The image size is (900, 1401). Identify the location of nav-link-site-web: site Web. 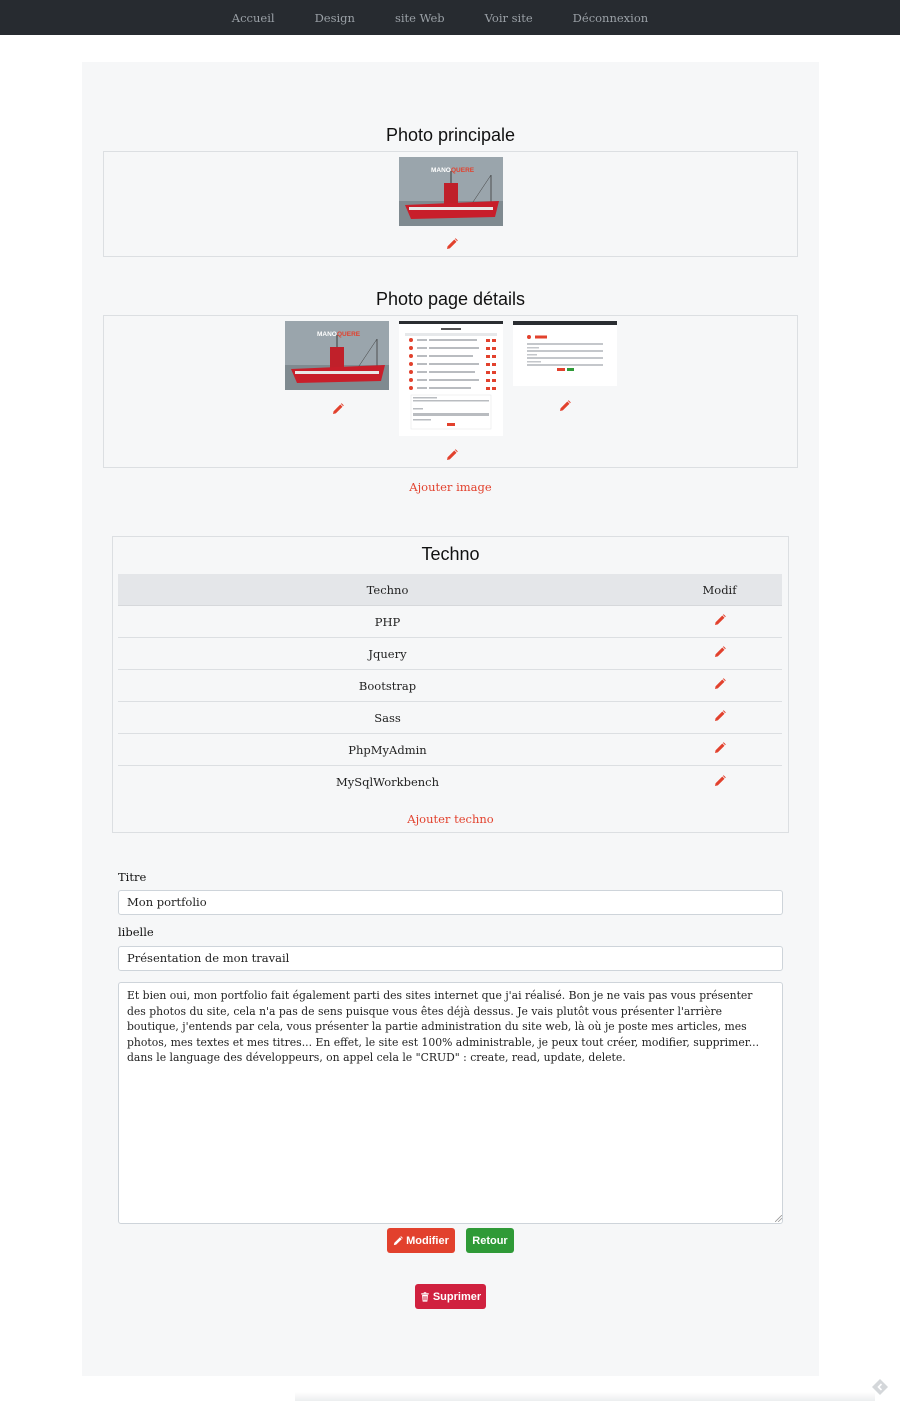
(420, 18).